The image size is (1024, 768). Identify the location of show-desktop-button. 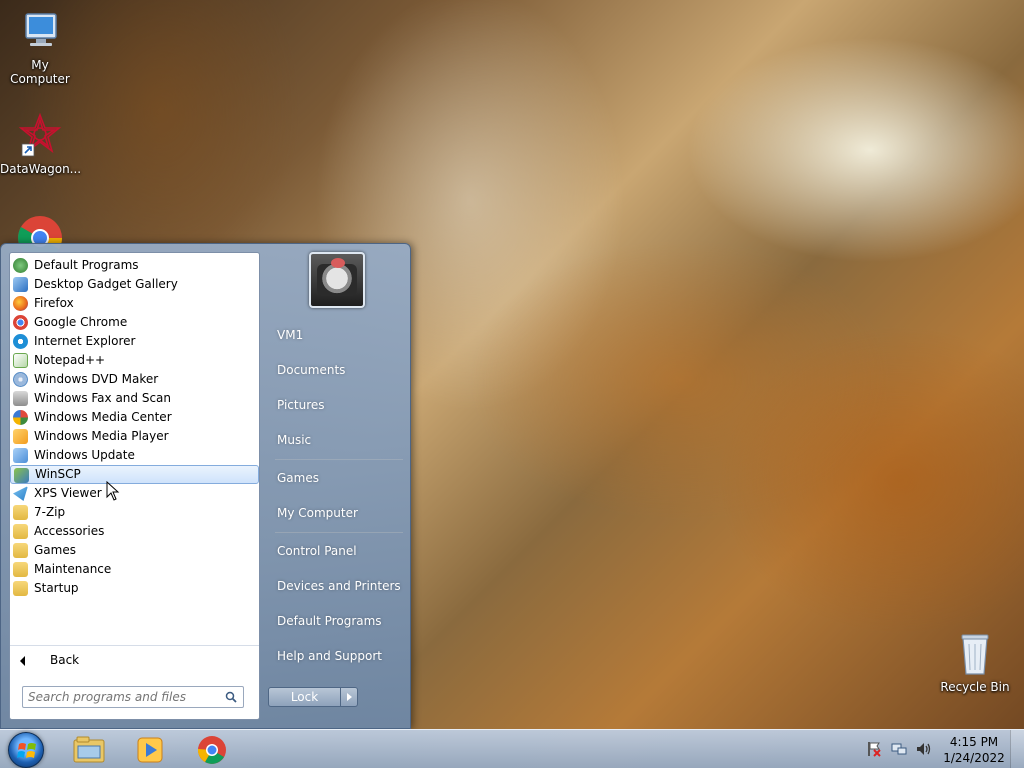
(1017, 749).